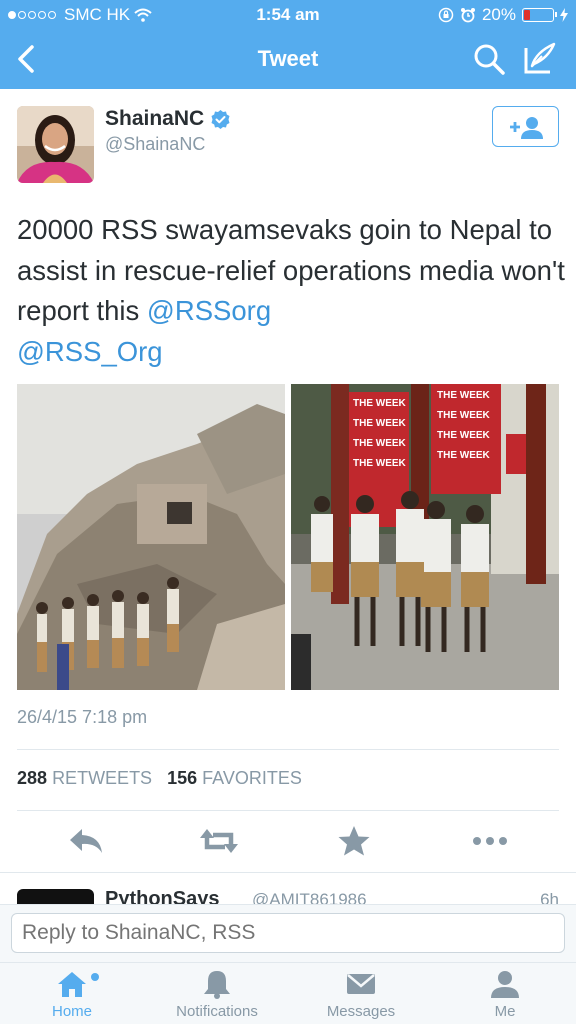 Image resolution: width=576 pixels, height=1024 pixels. I want to click on next-tweet-name: PythonSays, so click(162, 896).